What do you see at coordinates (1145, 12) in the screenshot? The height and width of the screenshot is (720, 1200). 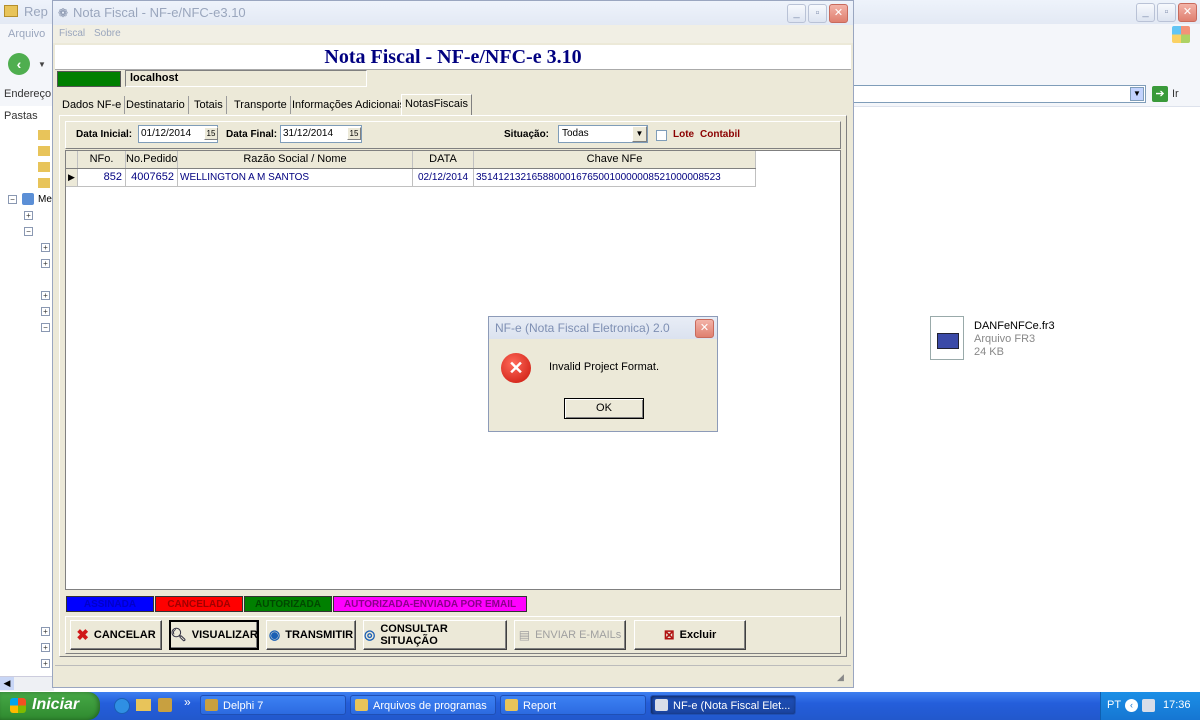 I see `explorer-minimize-button: _` at bounding box center [1145, 12].